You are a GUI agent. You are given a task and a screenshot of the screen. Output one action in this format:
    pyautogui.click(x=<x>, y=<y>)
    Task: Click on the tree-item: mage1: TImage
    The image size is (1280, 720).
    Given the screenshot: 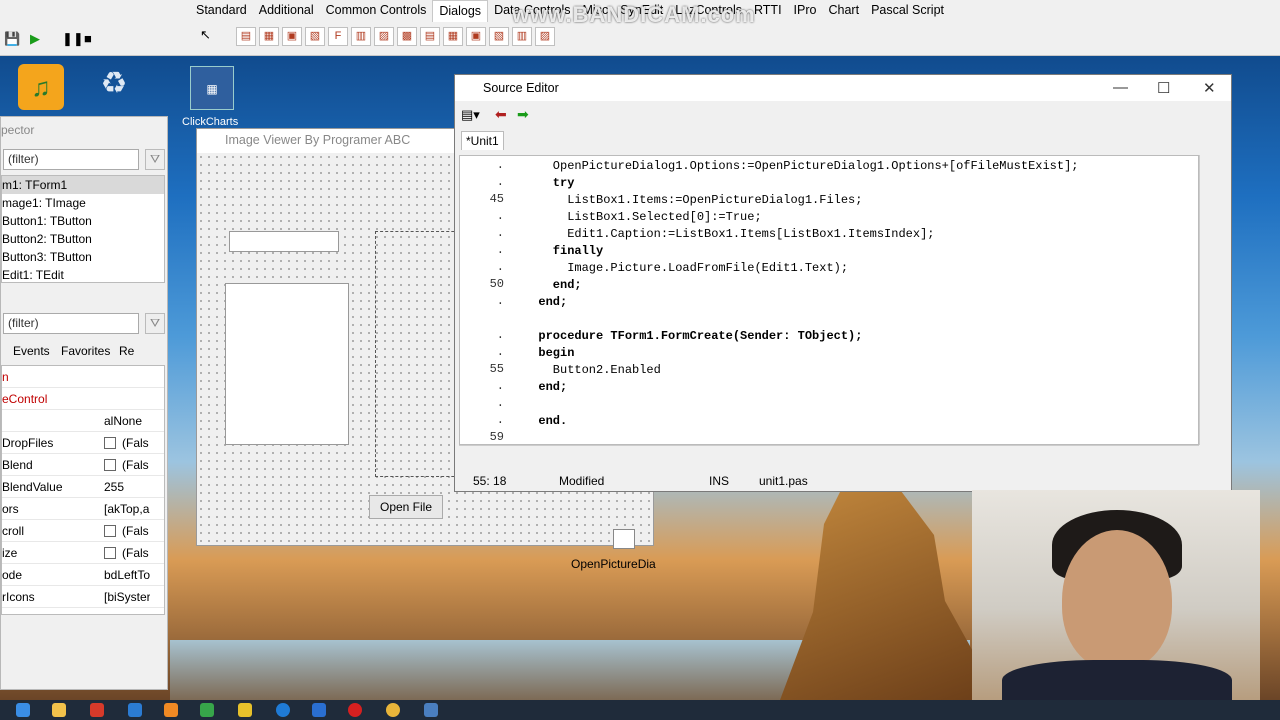 What is the action you would take?
    pyautogui.click(x=83, y=203)
    